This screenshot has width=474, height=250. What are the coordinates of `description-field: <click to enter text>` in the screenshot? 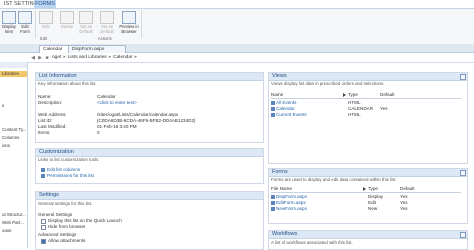 It's located at (117, 102).